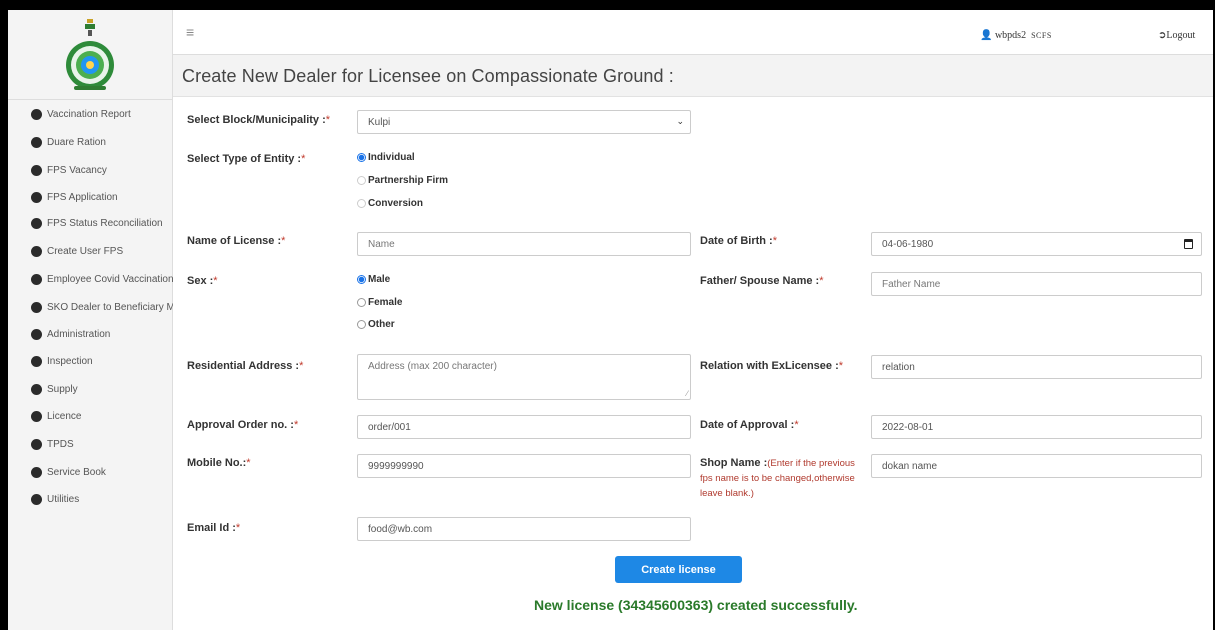 The image size is (1215, 630). Describe the element at coordinates (200, 281) in the screenshot. I see `sex-label-text: Sex :` at that location.